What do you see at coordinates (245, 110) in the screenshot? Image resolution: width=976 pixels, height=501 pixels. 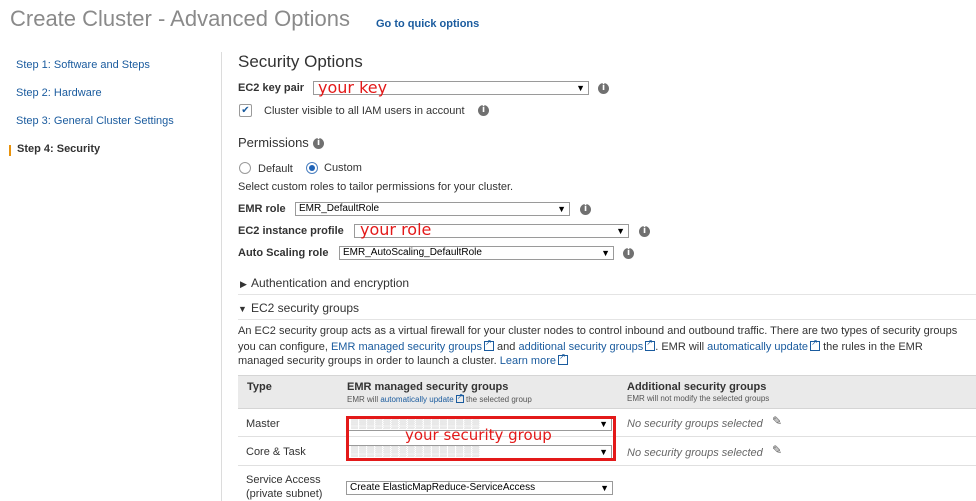 I see `cluster-visible-checkbox: ✔` at bounding box center [245, 110].